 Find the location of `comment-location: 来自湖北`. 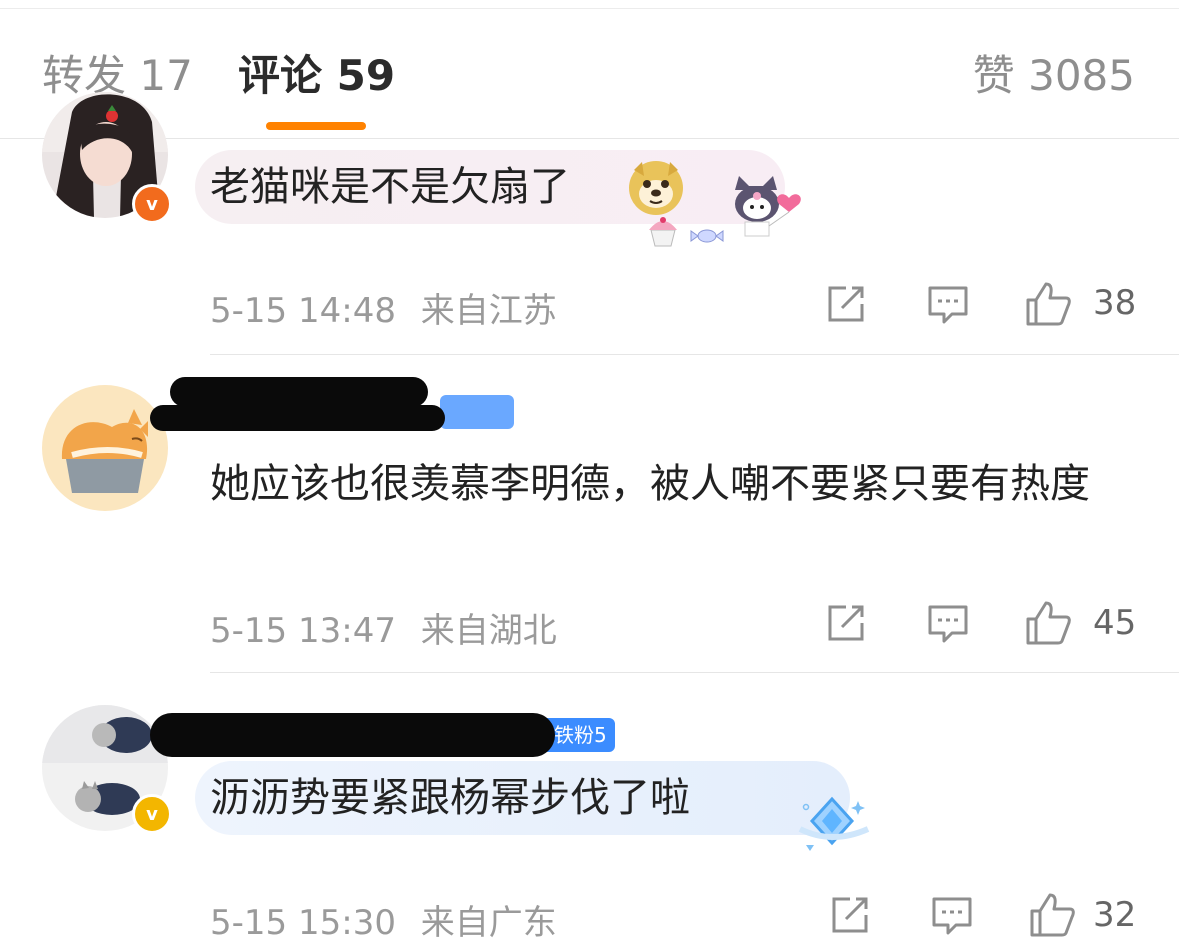

comment-location: 来自湖北 is located at coordinates (488, 631).